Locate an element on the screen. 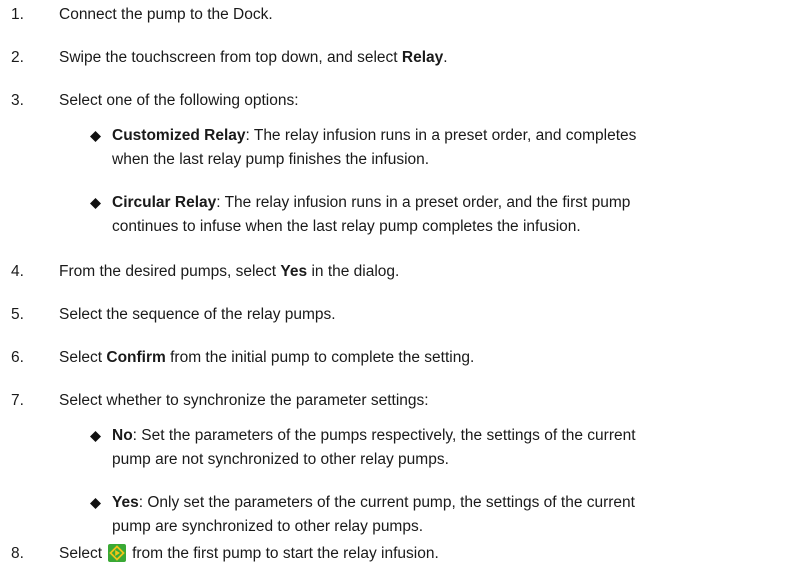 The image size is (789, 571). confirm-term: Confirm is located at coordinates (136, 357).